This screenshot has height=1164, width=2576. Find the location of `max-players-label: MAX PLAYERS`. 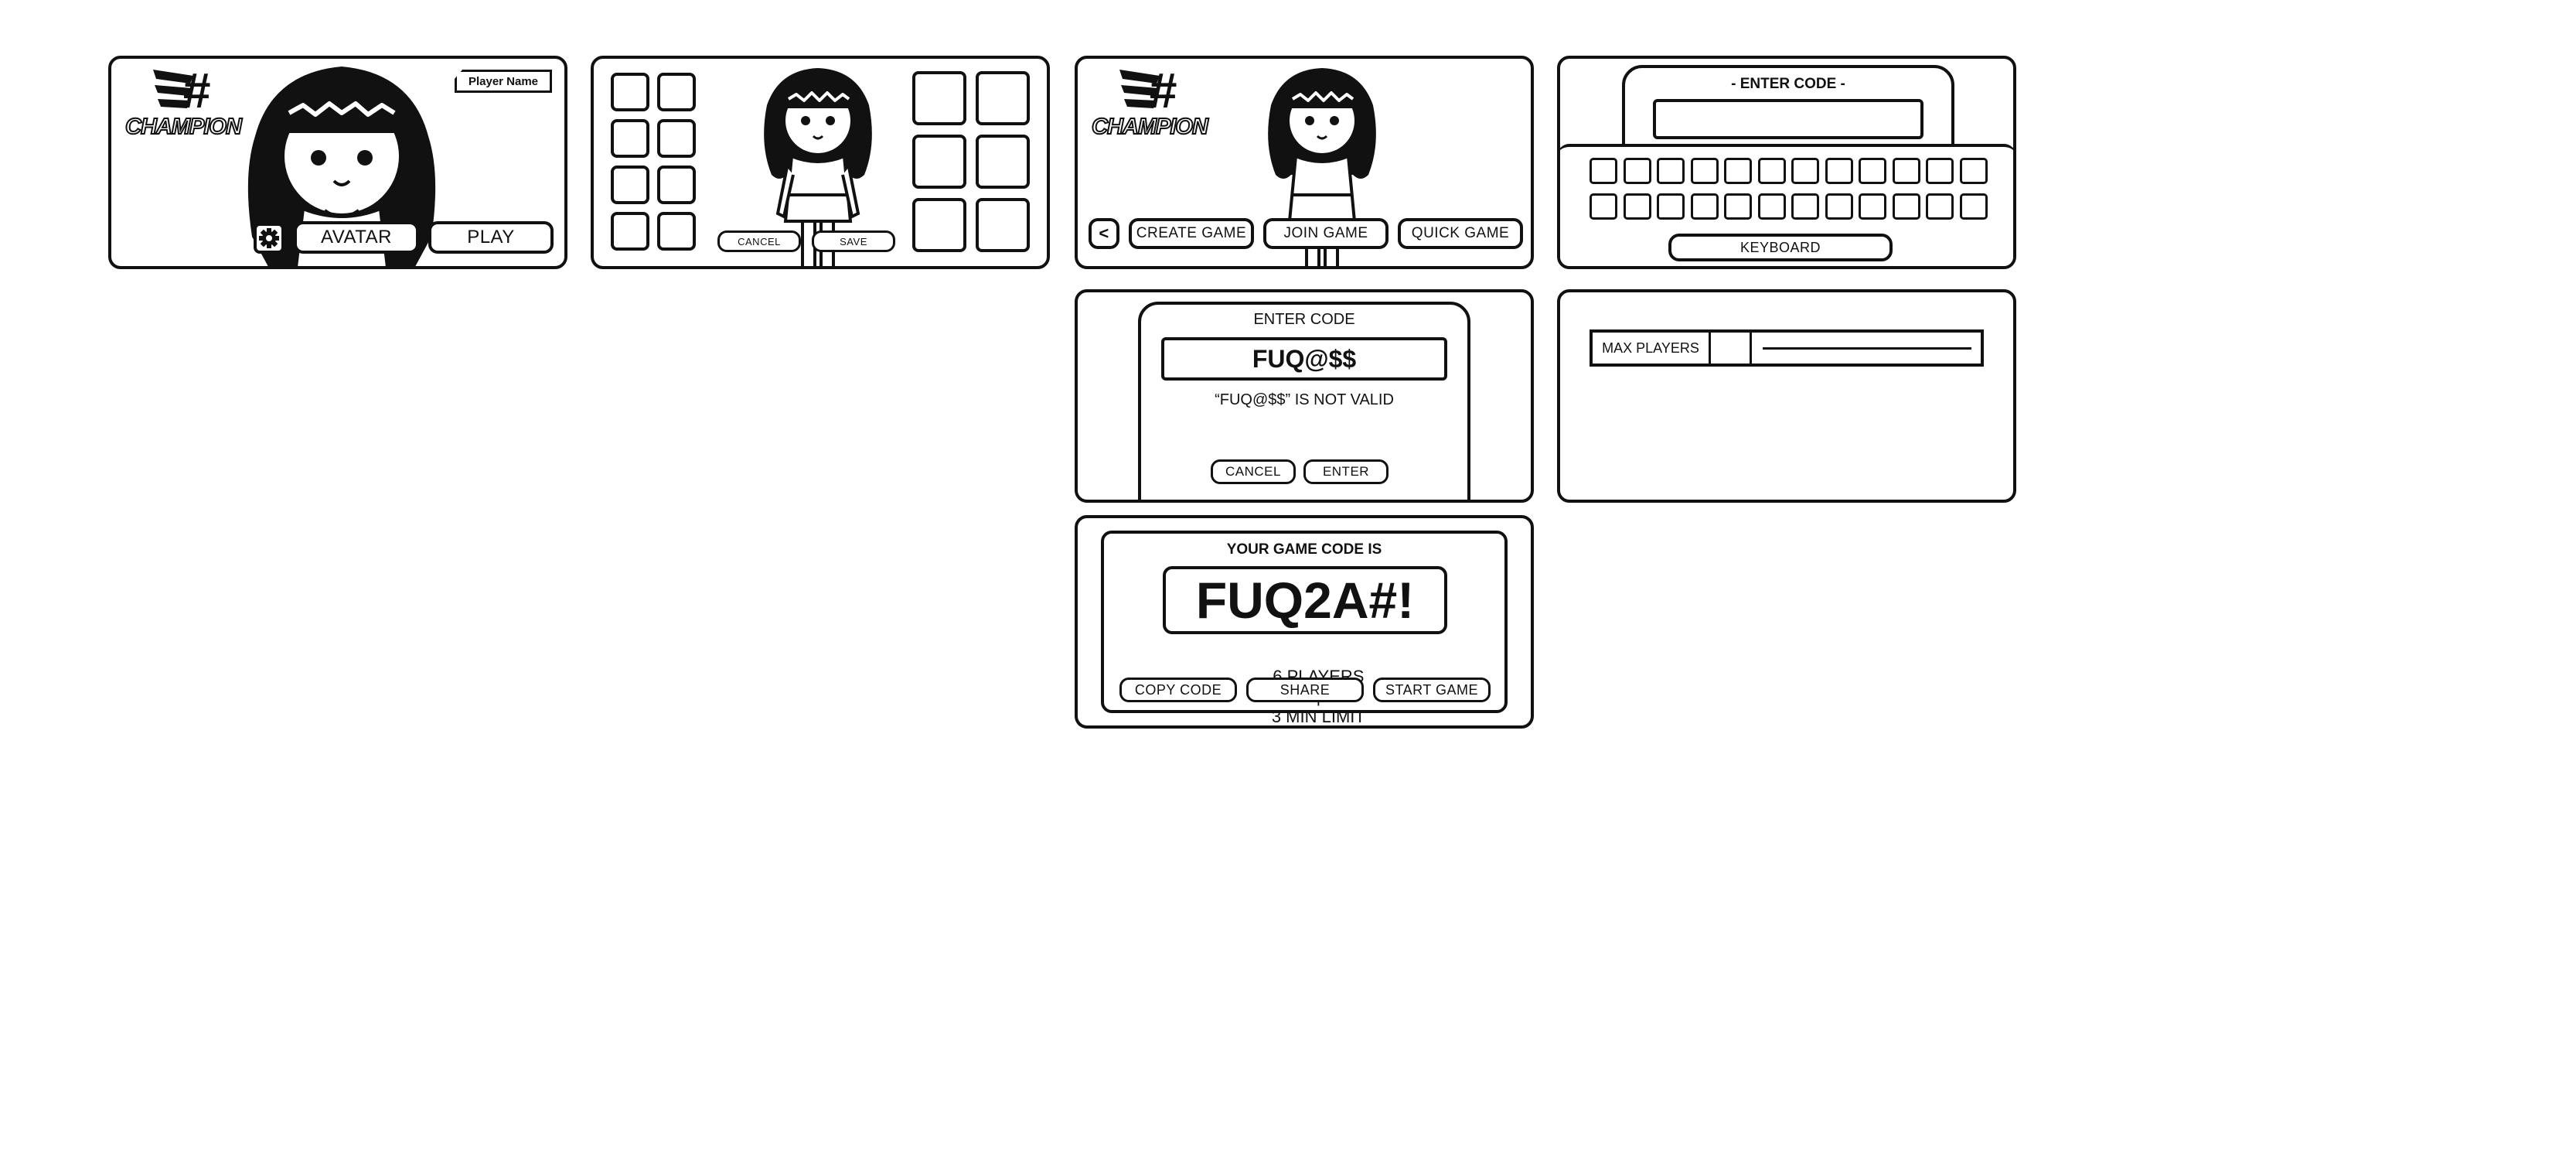

max-players-label: MAX PLAYERS is located at coordinates (1652, 348).